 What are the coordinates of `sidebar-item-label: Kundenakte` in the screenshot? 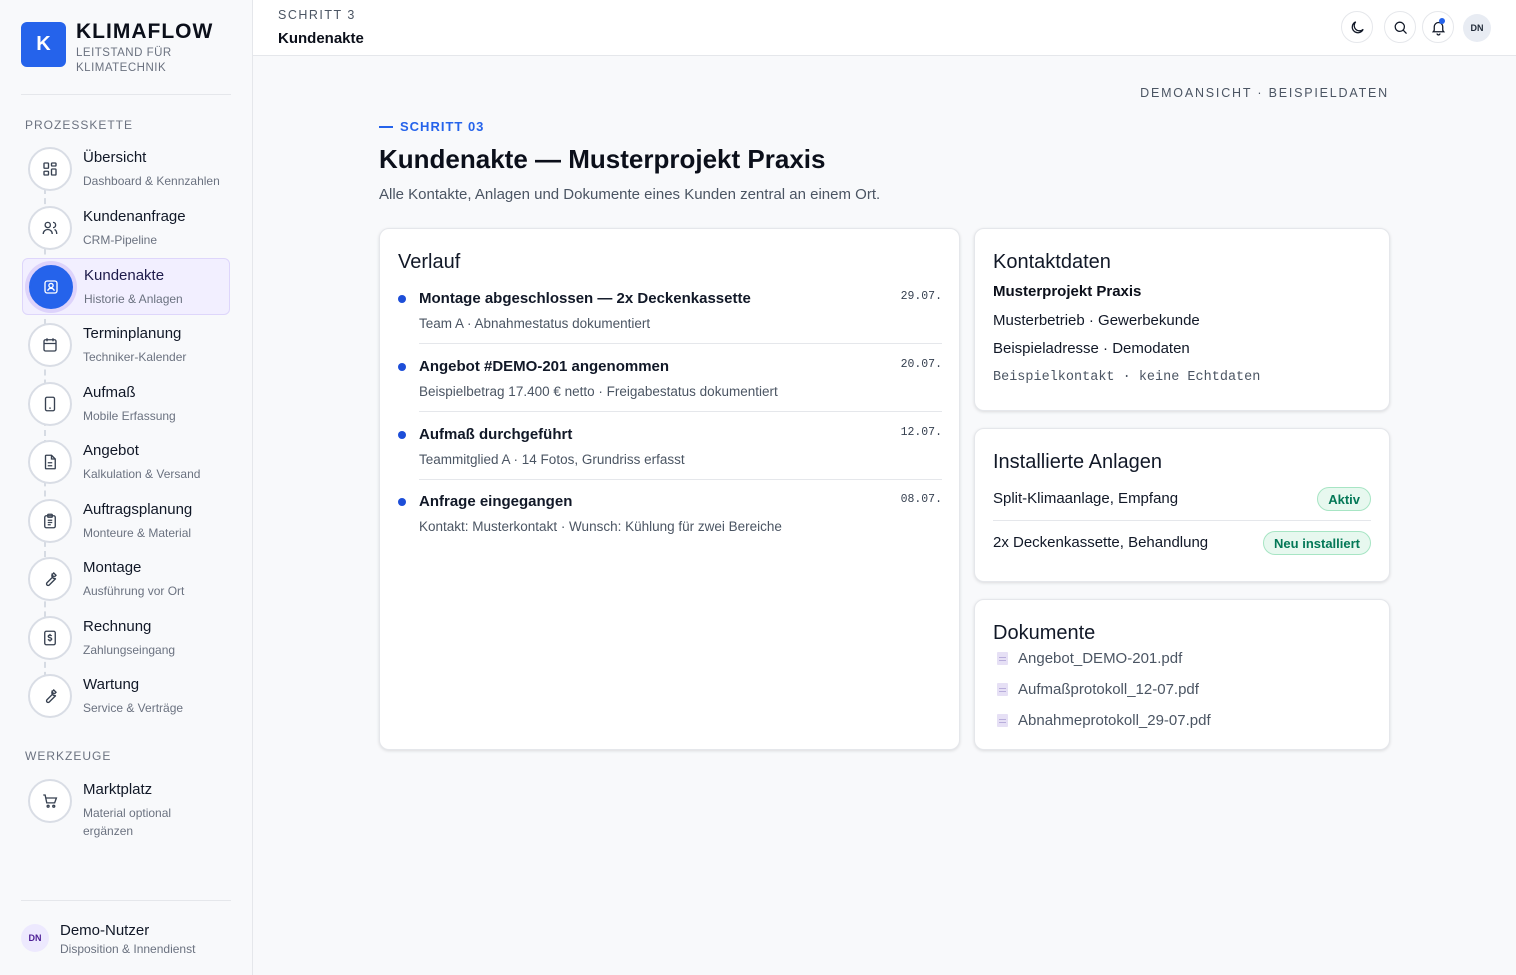 It's located at (124, 275).